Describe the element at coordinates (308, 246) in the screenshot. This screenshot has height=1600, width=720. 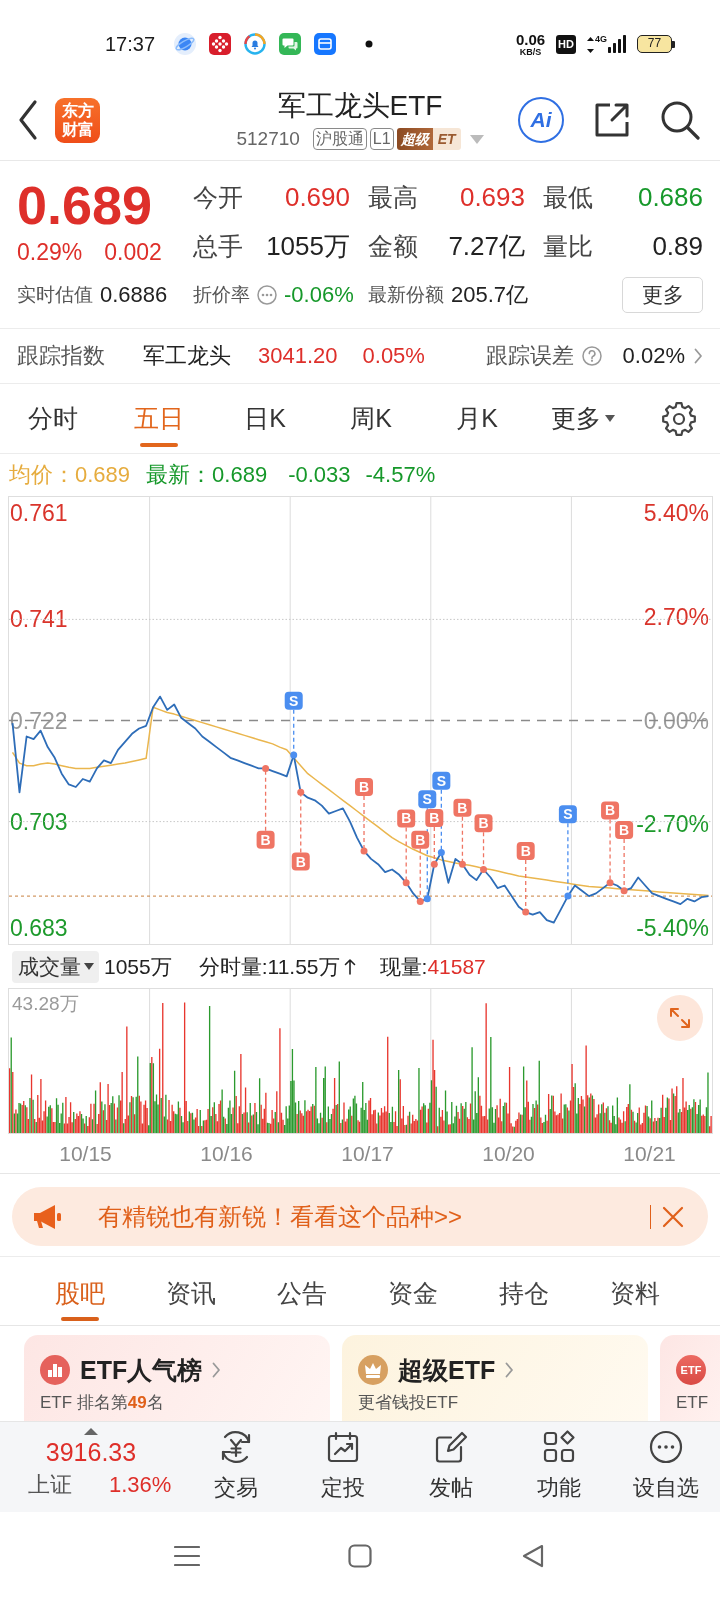
I see `stat-value: 1055万` at that location.